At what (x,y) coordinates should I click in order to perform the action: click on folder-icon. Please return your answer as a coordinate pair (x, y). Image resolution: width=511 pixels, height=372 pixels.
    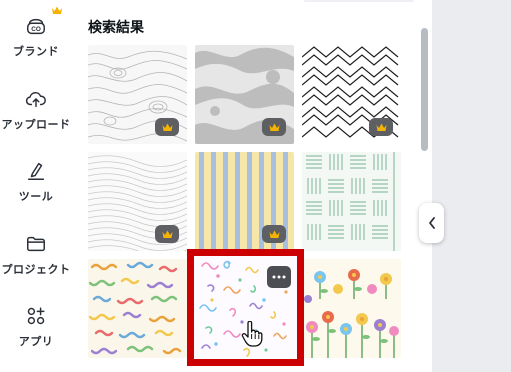
    Looking at the image, I should click on (36, 244).